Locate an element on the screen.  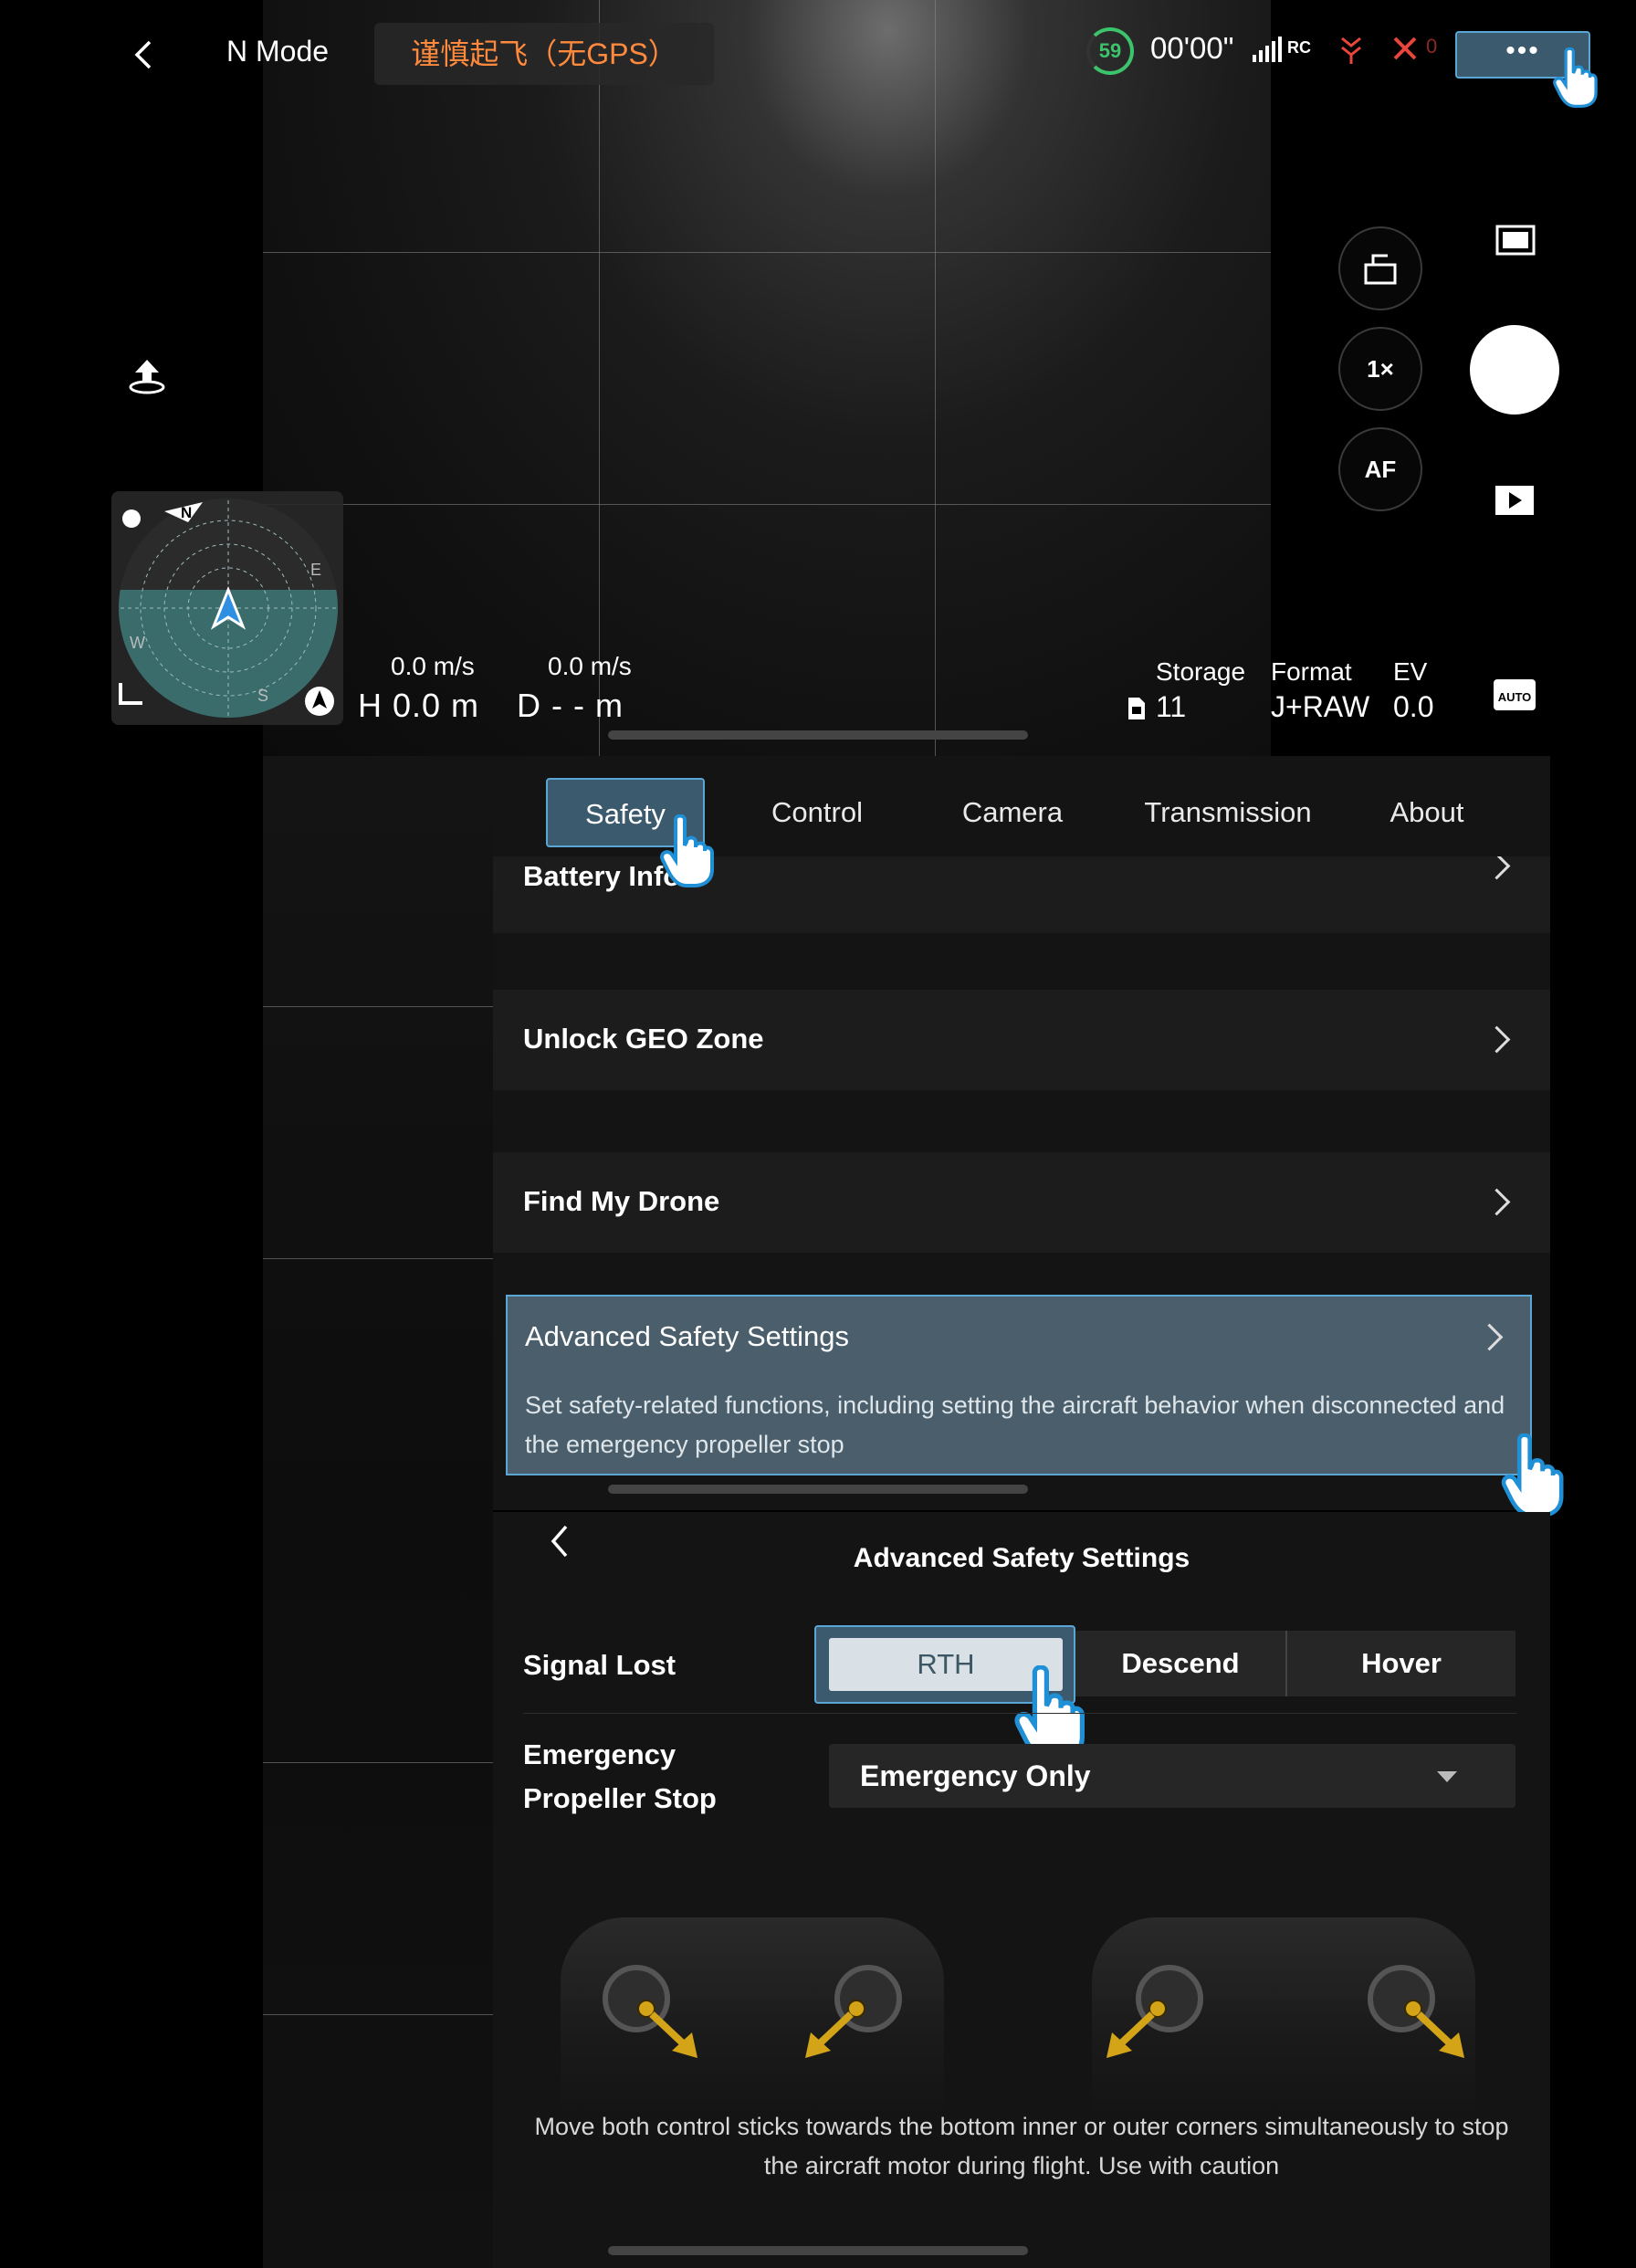
format-label: Format is located at coordinates (1311, 672).